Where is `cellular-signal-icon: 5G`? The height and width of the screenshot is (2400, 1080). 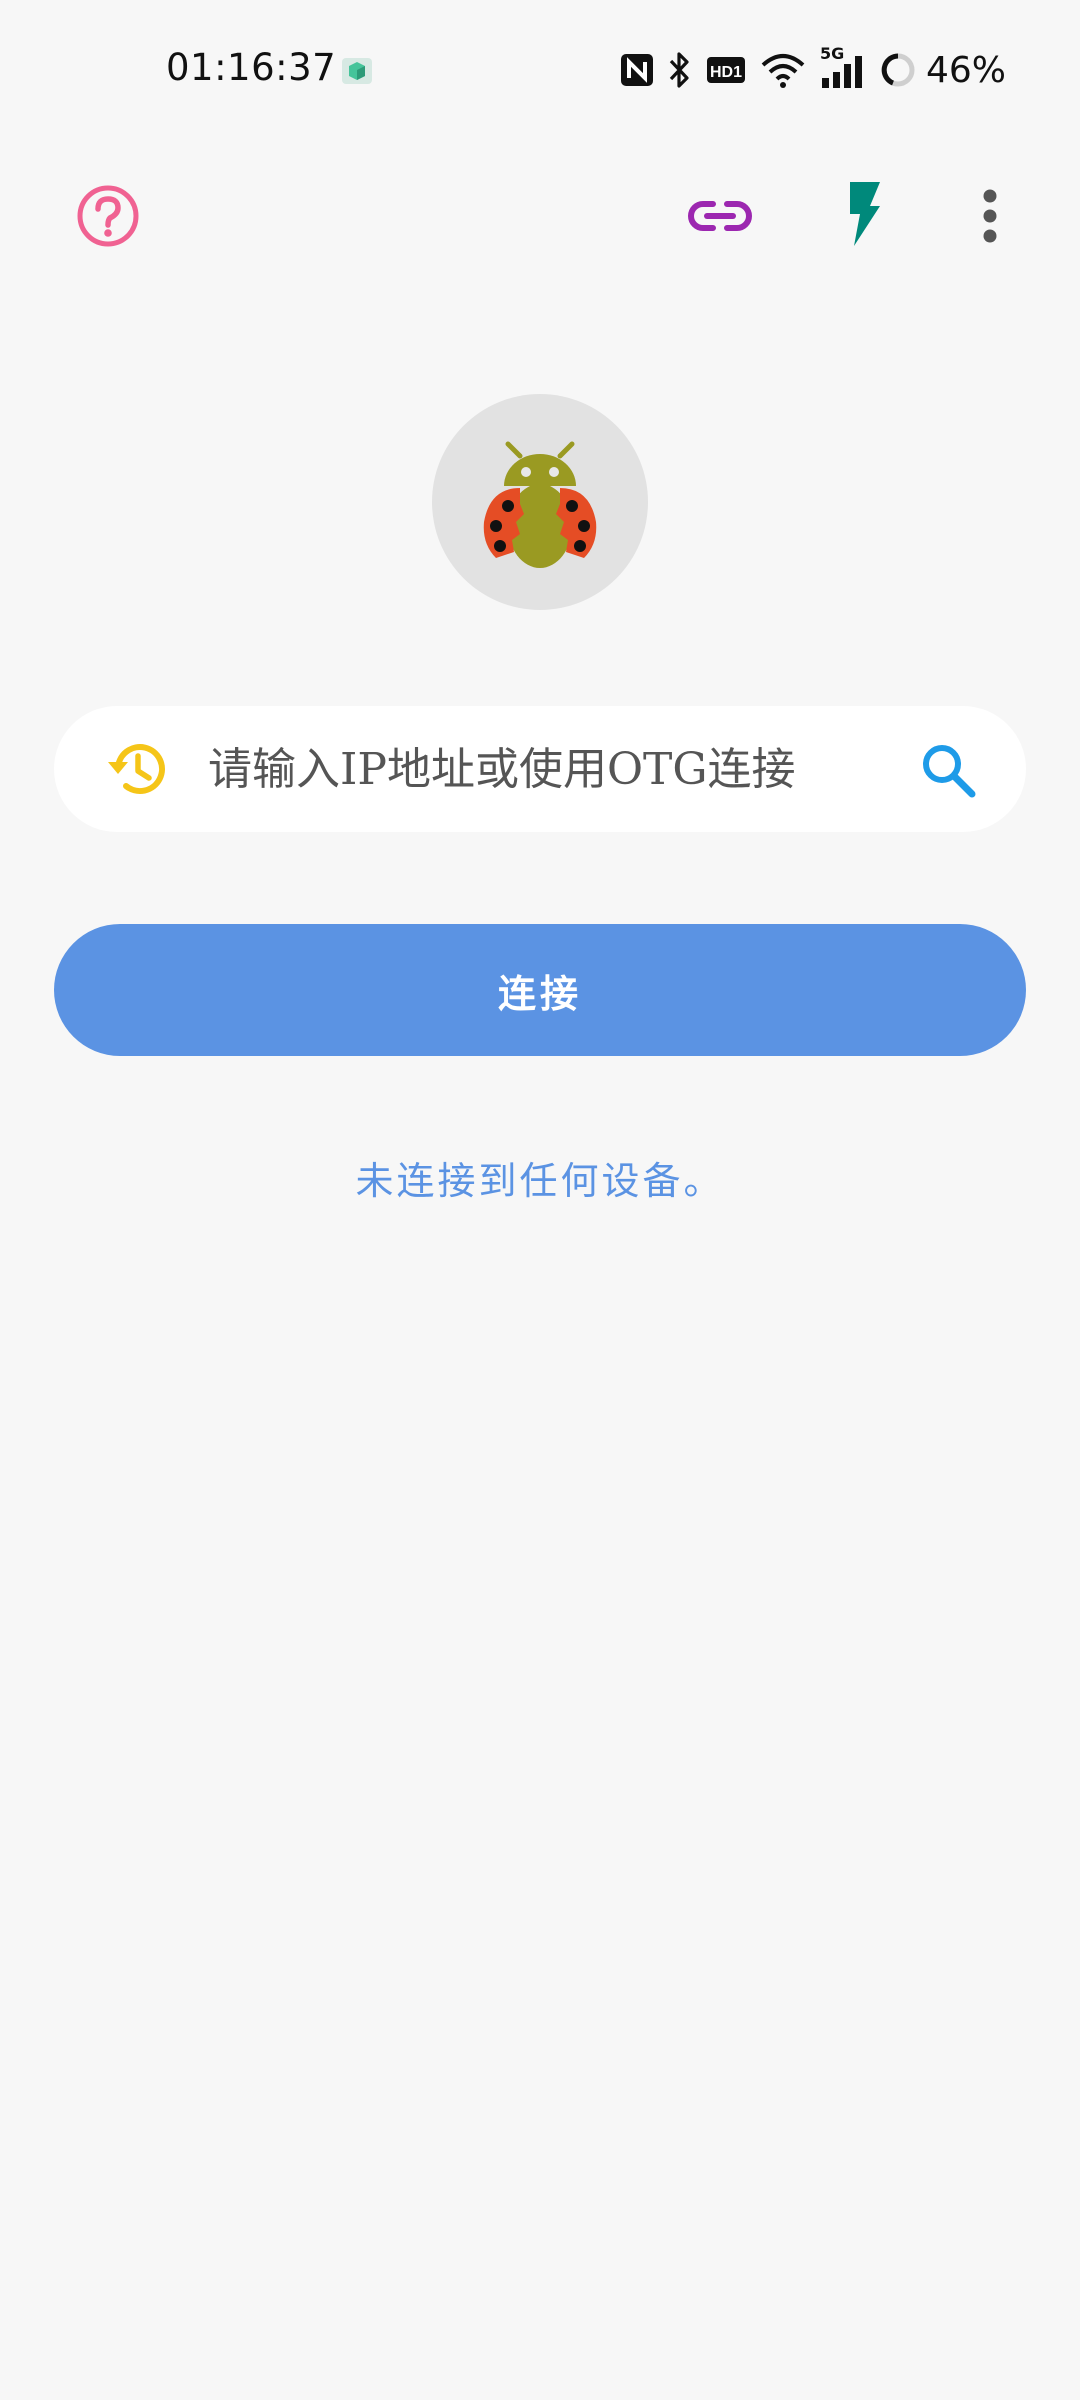
cellular-signal-icon: 5G is located at coordinates (843, 68).